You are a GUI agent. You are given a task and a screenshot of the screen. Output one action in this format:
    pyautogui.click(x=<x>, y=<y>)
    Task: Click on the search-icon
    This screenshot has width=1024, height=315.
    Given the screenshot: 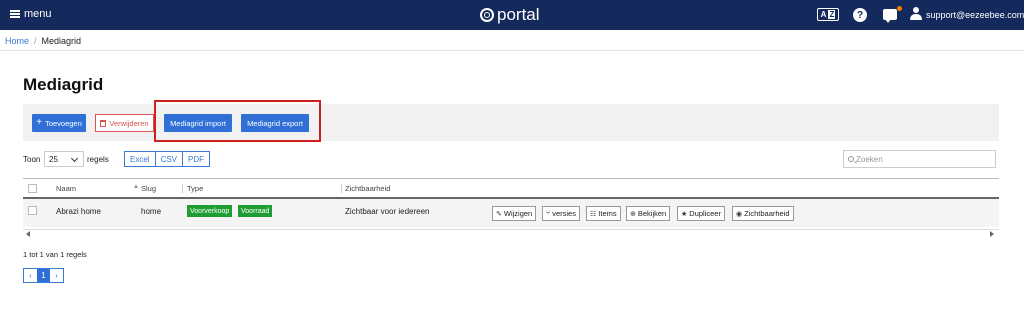 What is the action you would take?
    pyautogui.click(x=851, y=159)
    